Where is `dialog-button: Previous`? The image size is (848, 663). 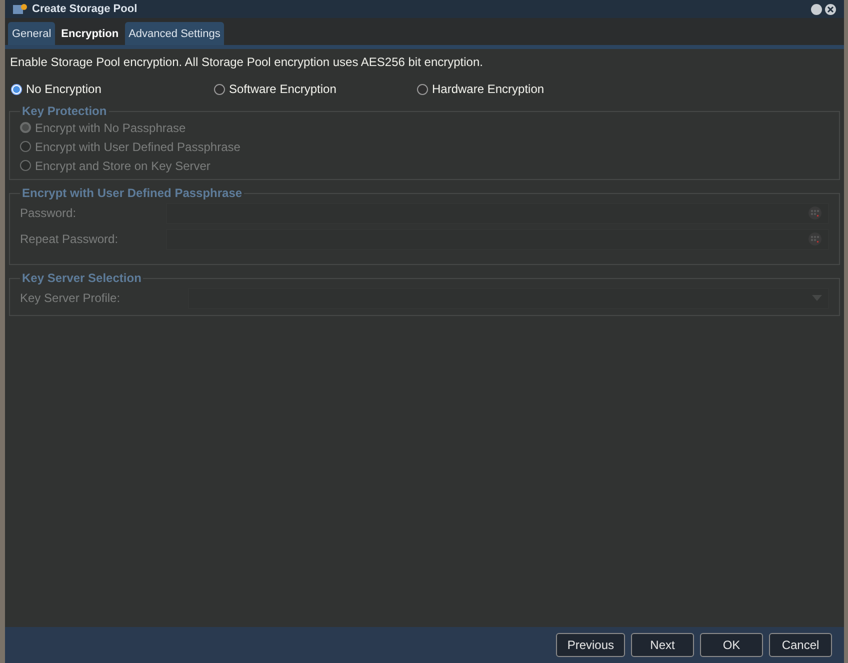 dialog-button: Previous is located at coordinates (590, 645).